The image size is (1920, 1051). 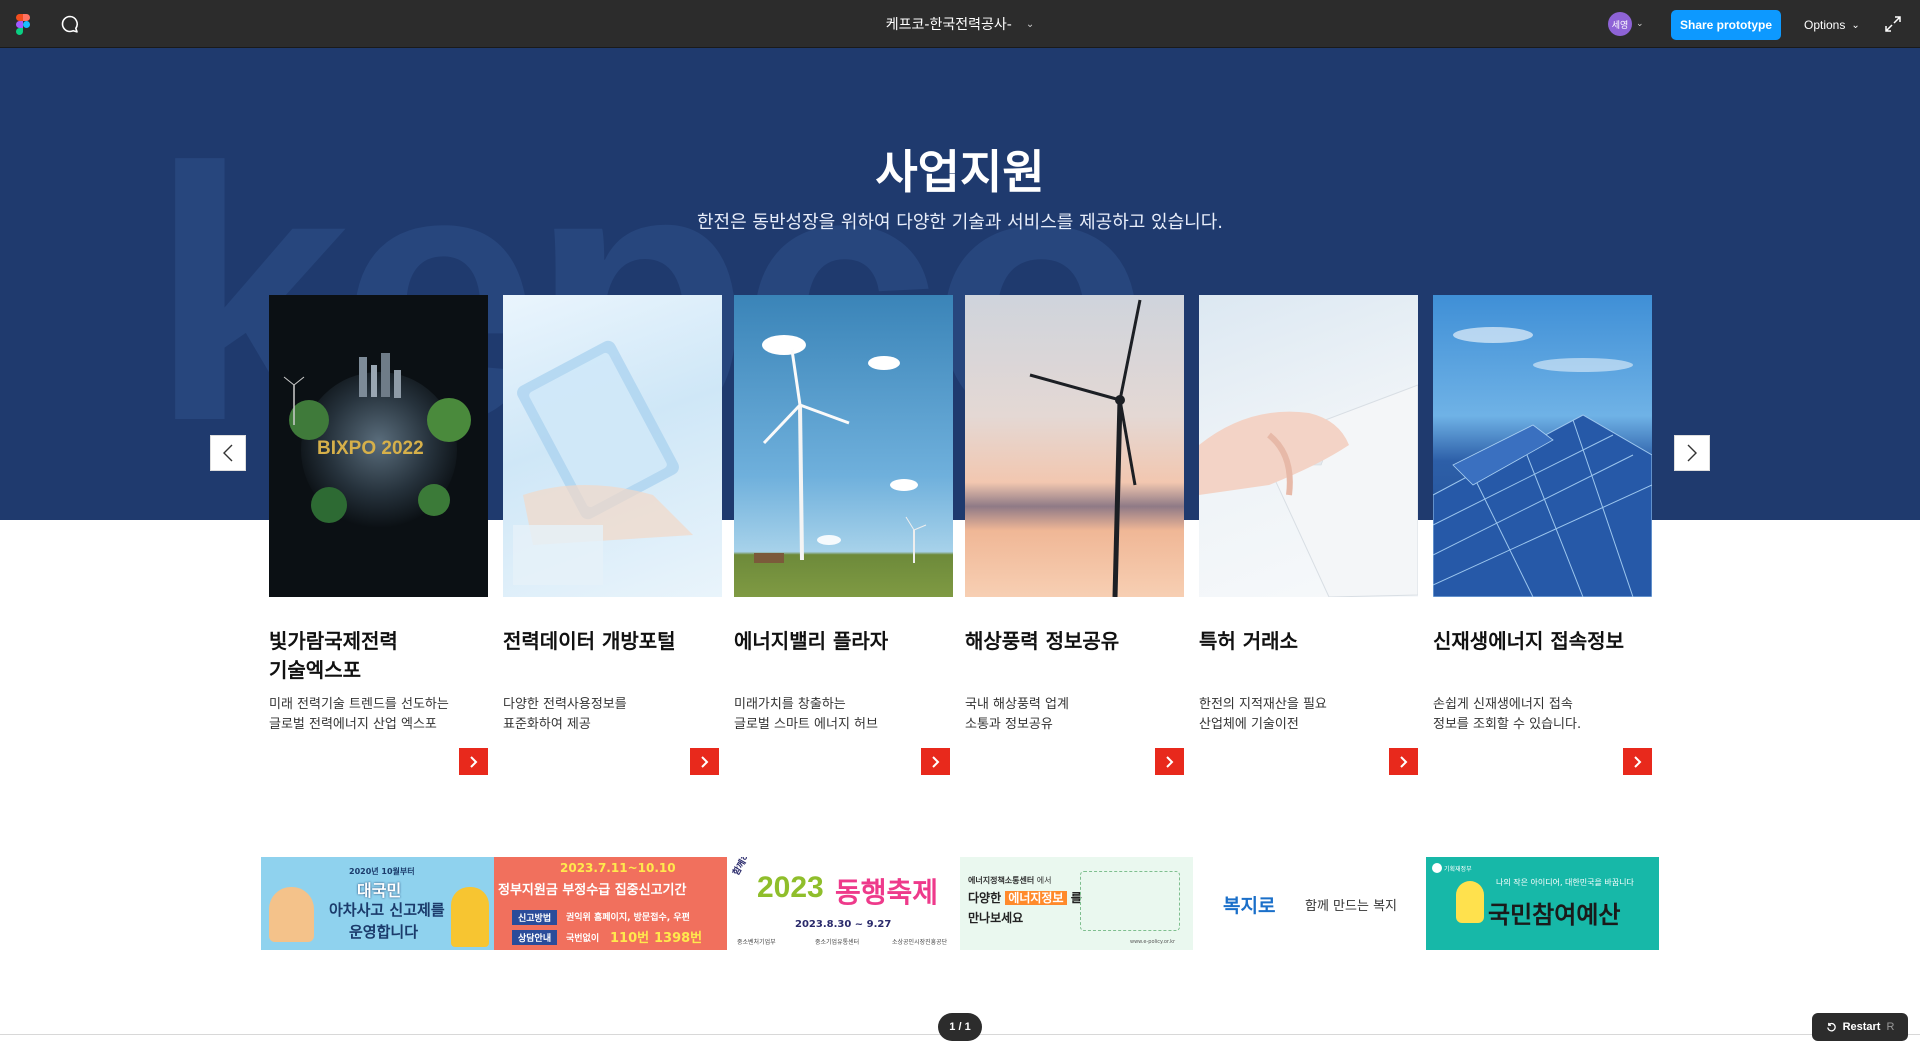 I want to click on page-title: 사업지원, so click(x=960, y=172).